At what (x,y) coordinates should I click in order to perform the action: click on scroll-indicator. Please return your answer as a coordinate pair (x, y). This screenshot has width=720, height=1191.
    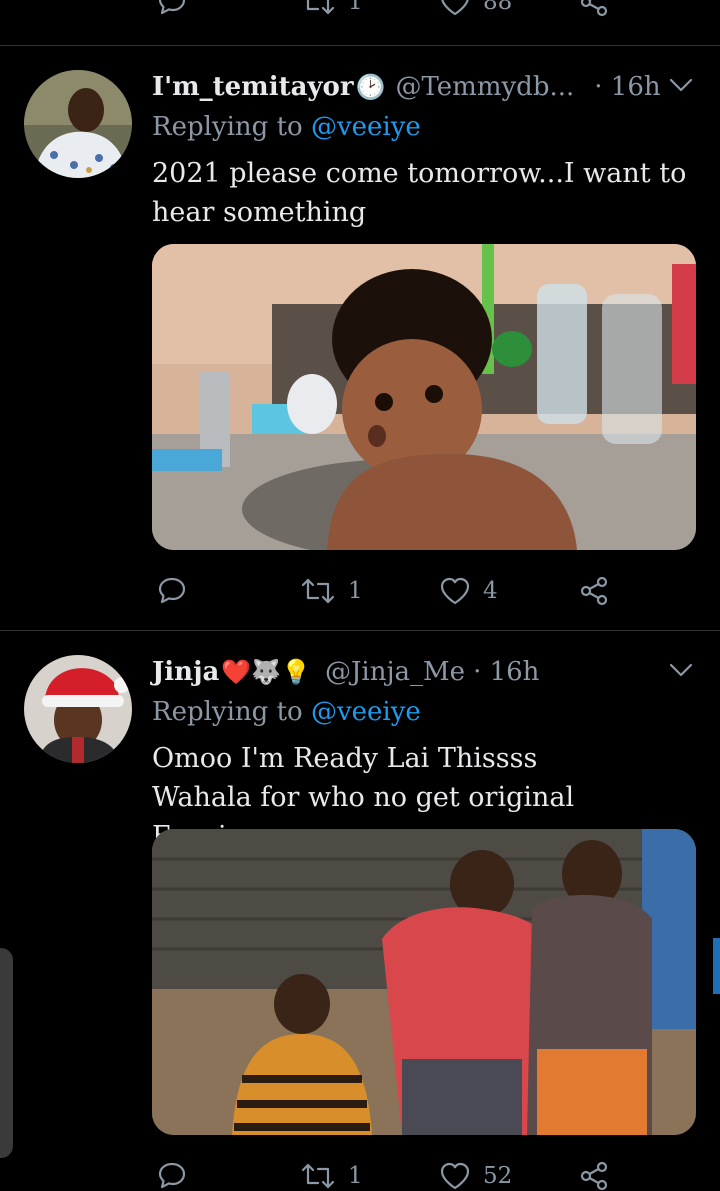
    Looking at the image, I should click on (716, 966).